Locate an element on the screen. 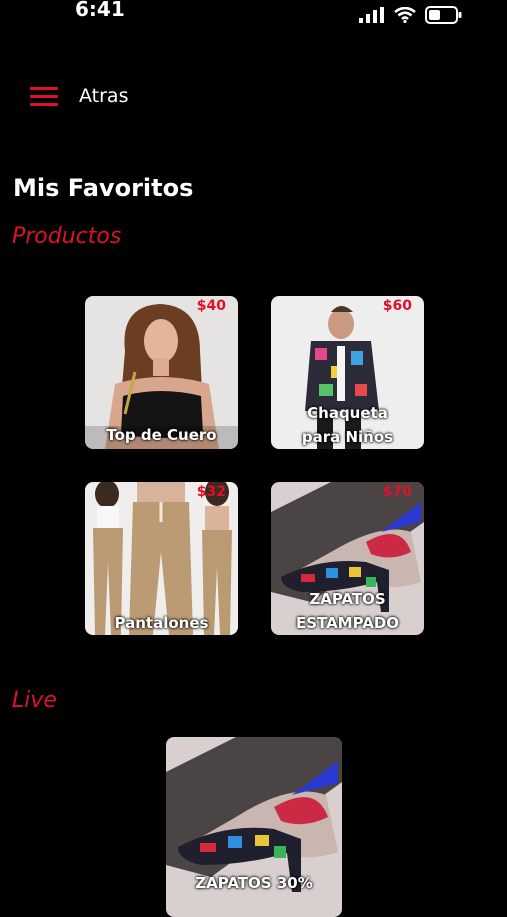 This screenshot has width=507, height=917. live-card-zapatos: ZAPATOS 30% is located at coordinates (254, 827).